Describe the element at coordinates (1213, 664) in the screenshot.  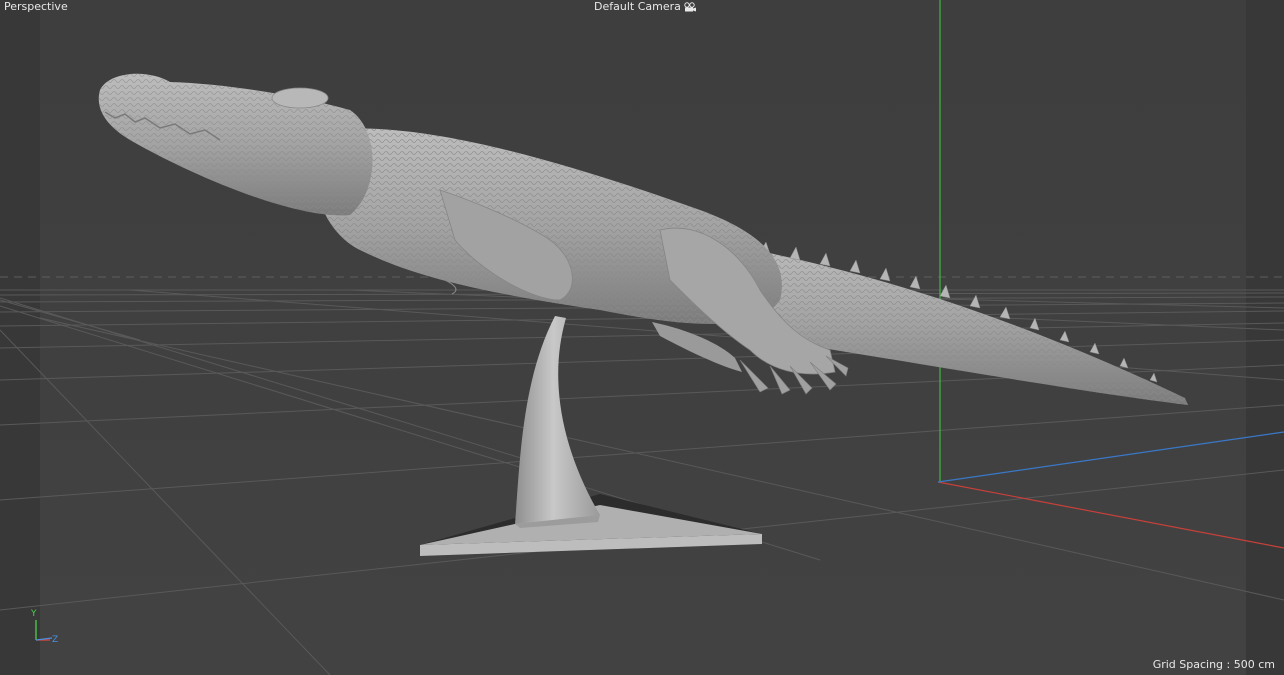
I see `grid-spacing-readout: Grid Spacing : 500 cm` at that location.